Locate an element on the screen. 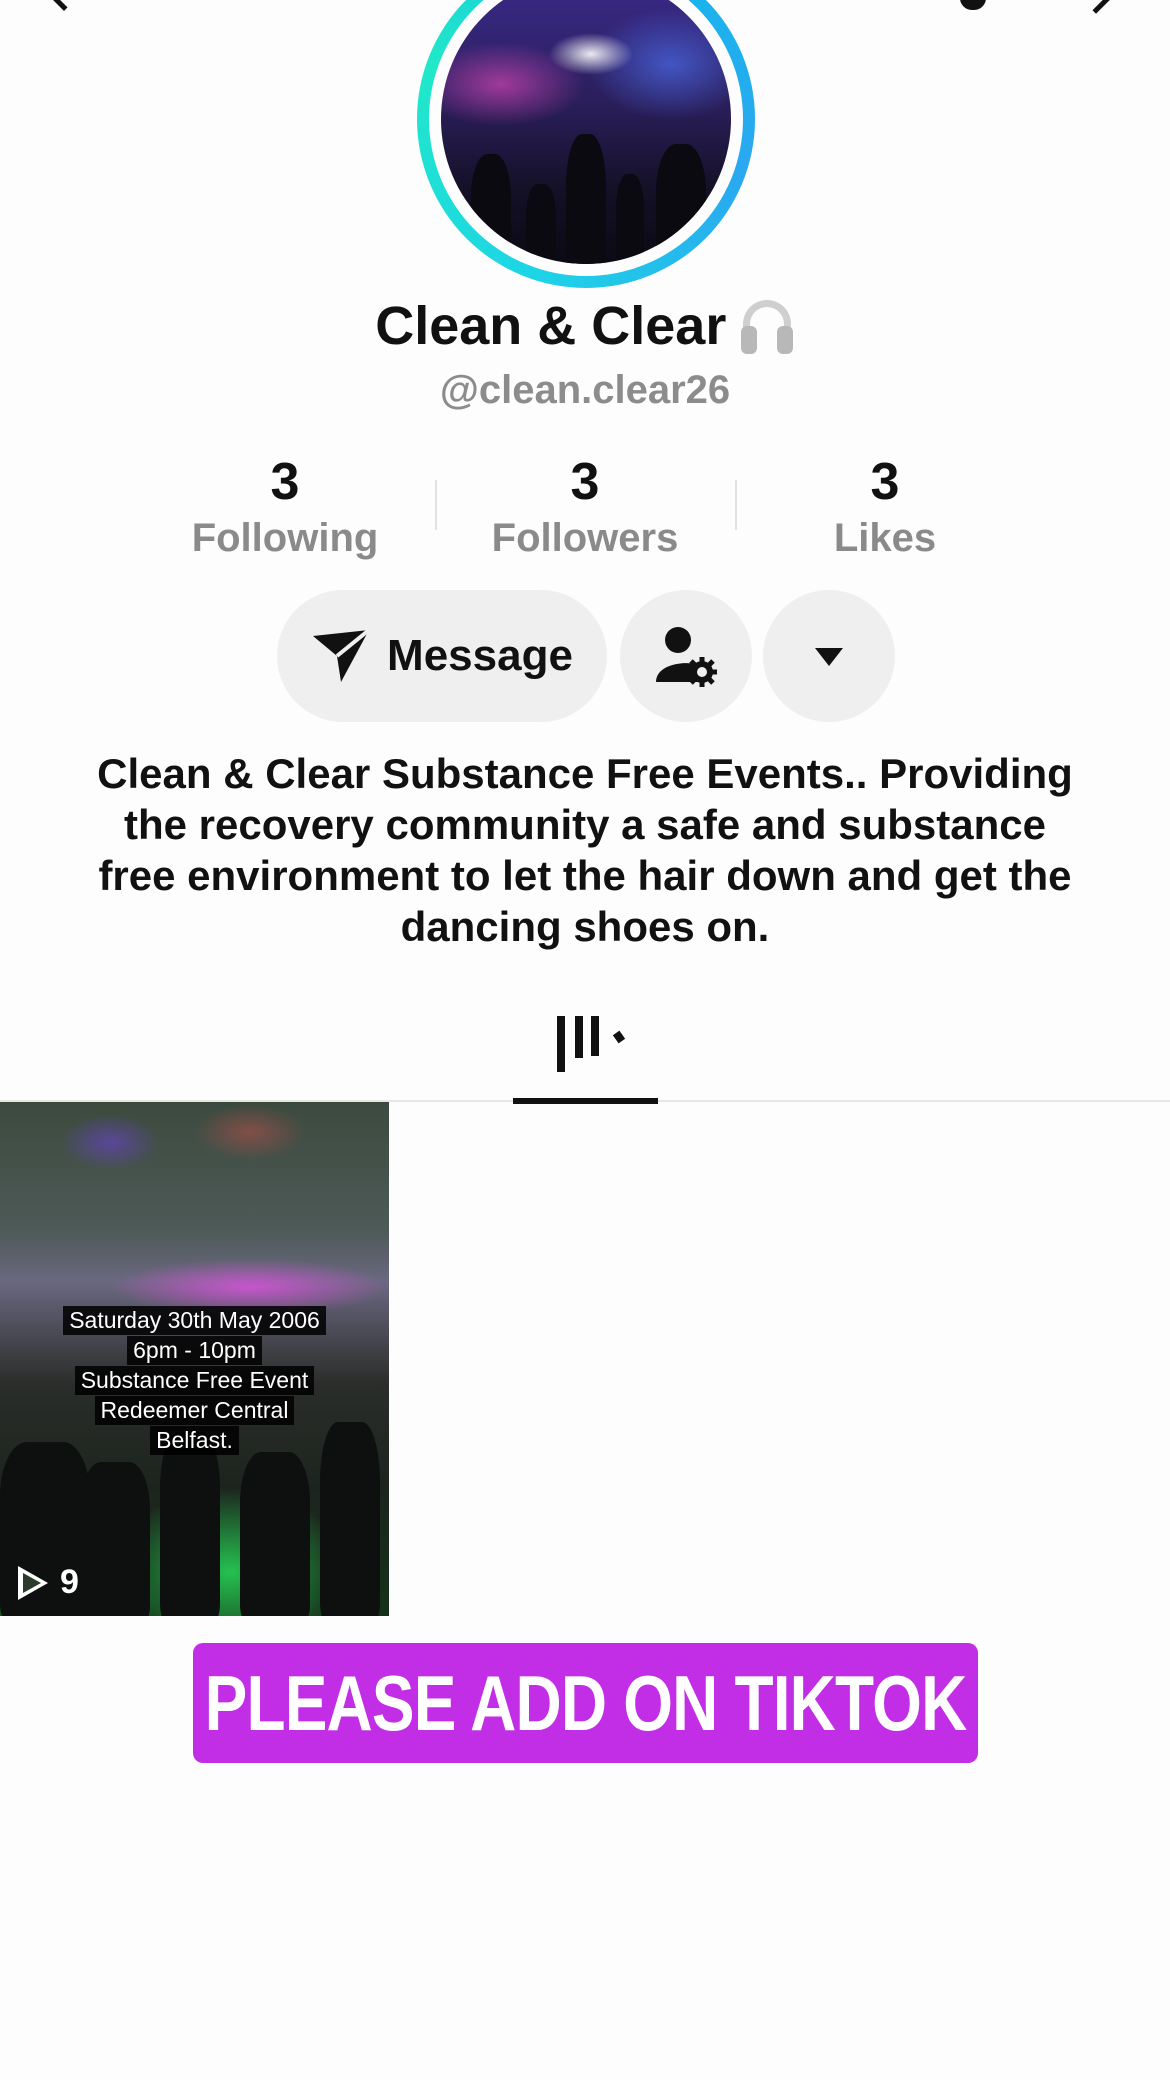 The height and width of the screenshot is (2080, 1170). more-options-button is located at coordinates (829, 656).